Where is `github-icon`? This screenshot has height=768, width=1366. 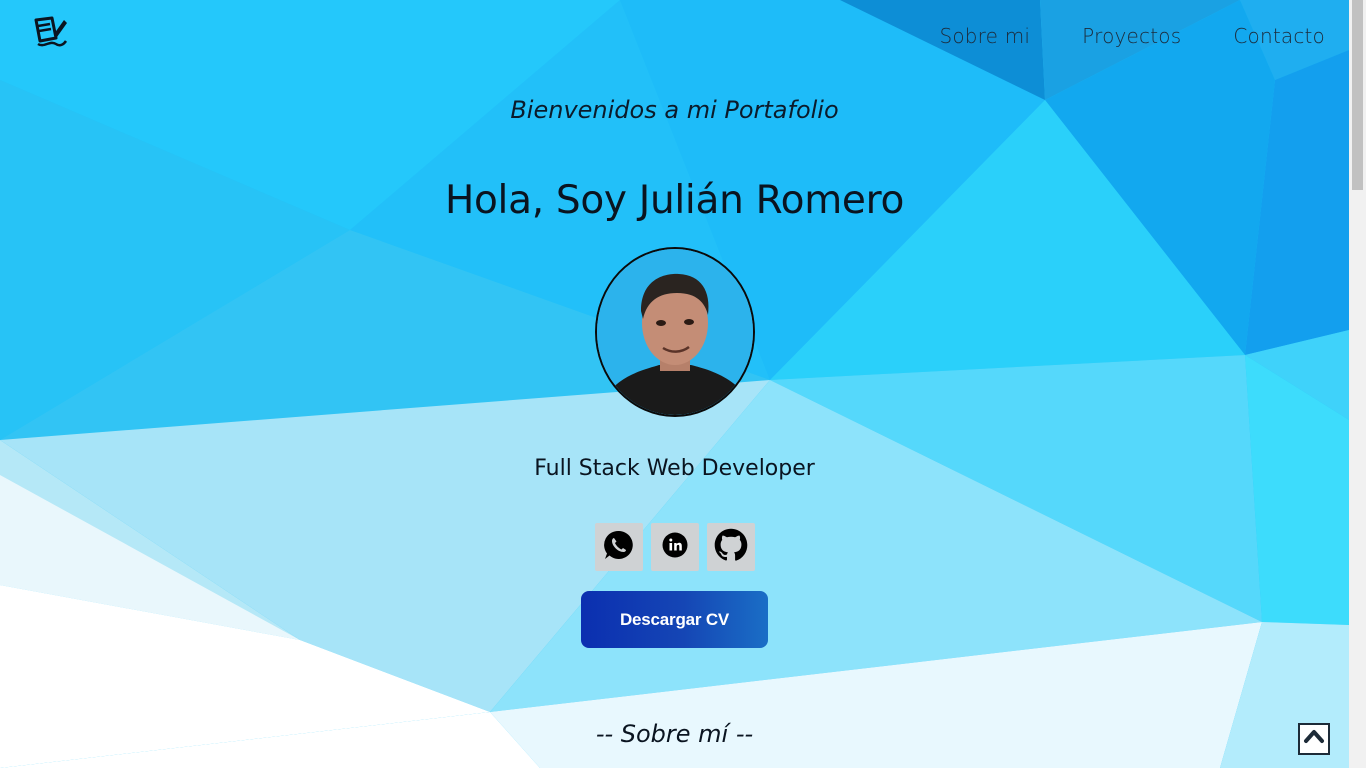
github-icon is located at coordinates (731, 547).